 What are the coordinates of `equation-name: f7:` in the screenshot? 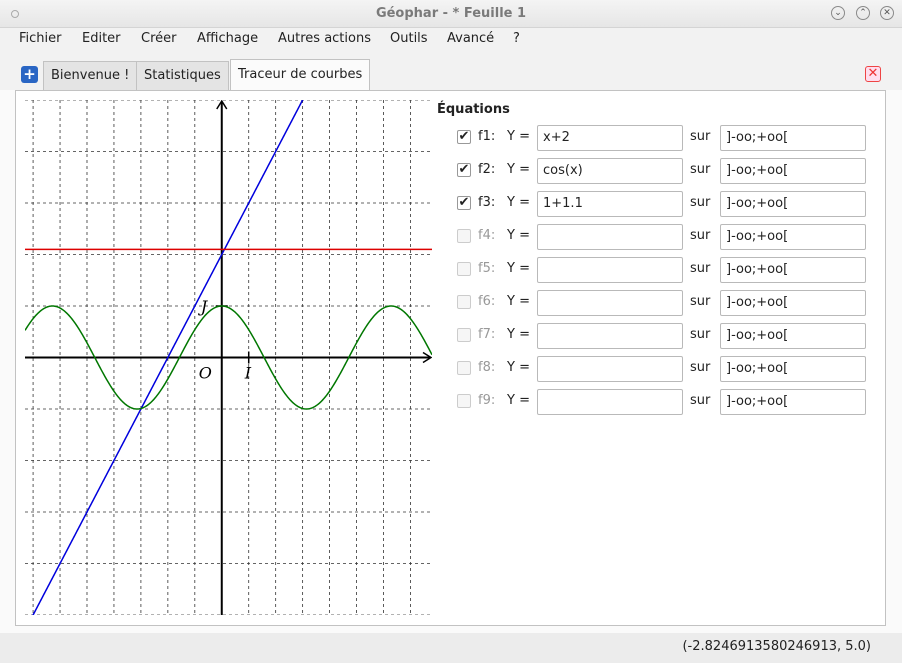 It's located at (487, 334).